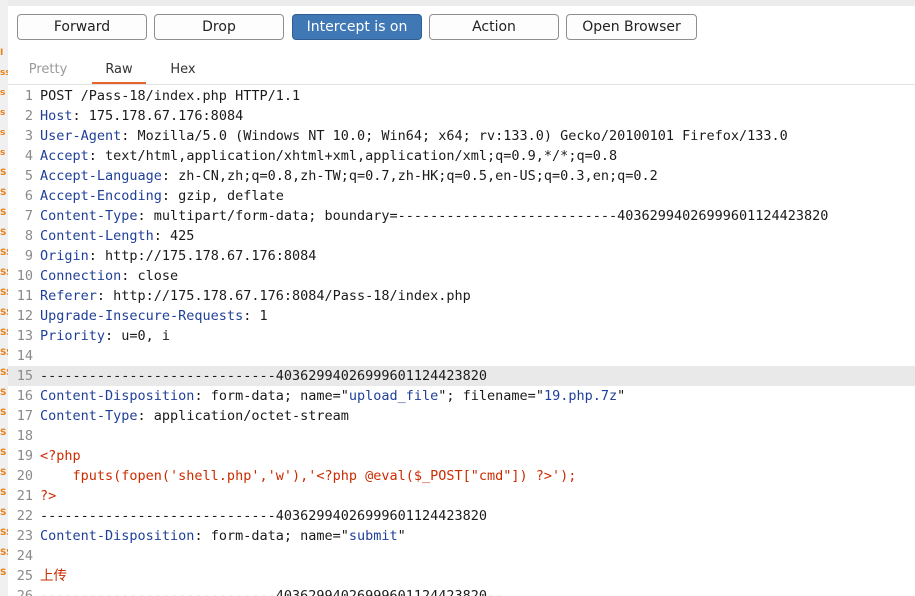 The image size is (915, 596). I want to click on line-number: 17, so click(24, 416).